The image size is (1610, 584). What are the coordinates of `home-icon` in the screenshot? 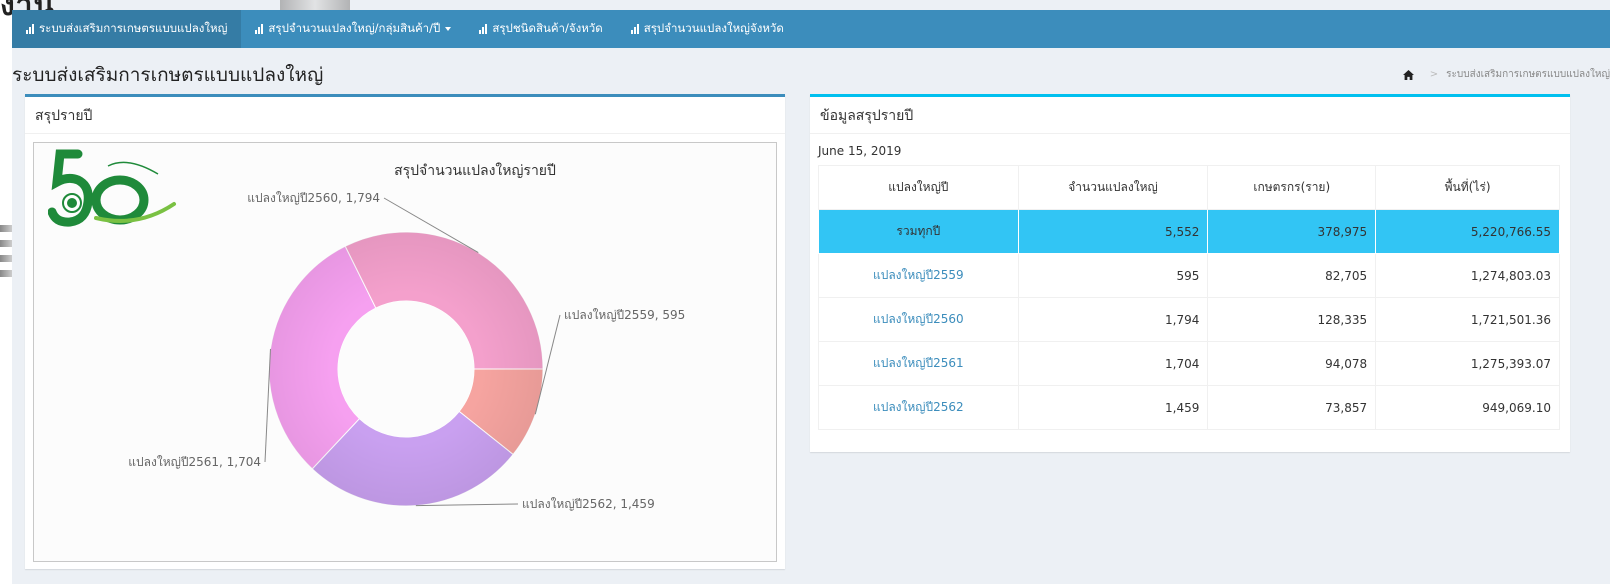 It's located at (1408, 74).